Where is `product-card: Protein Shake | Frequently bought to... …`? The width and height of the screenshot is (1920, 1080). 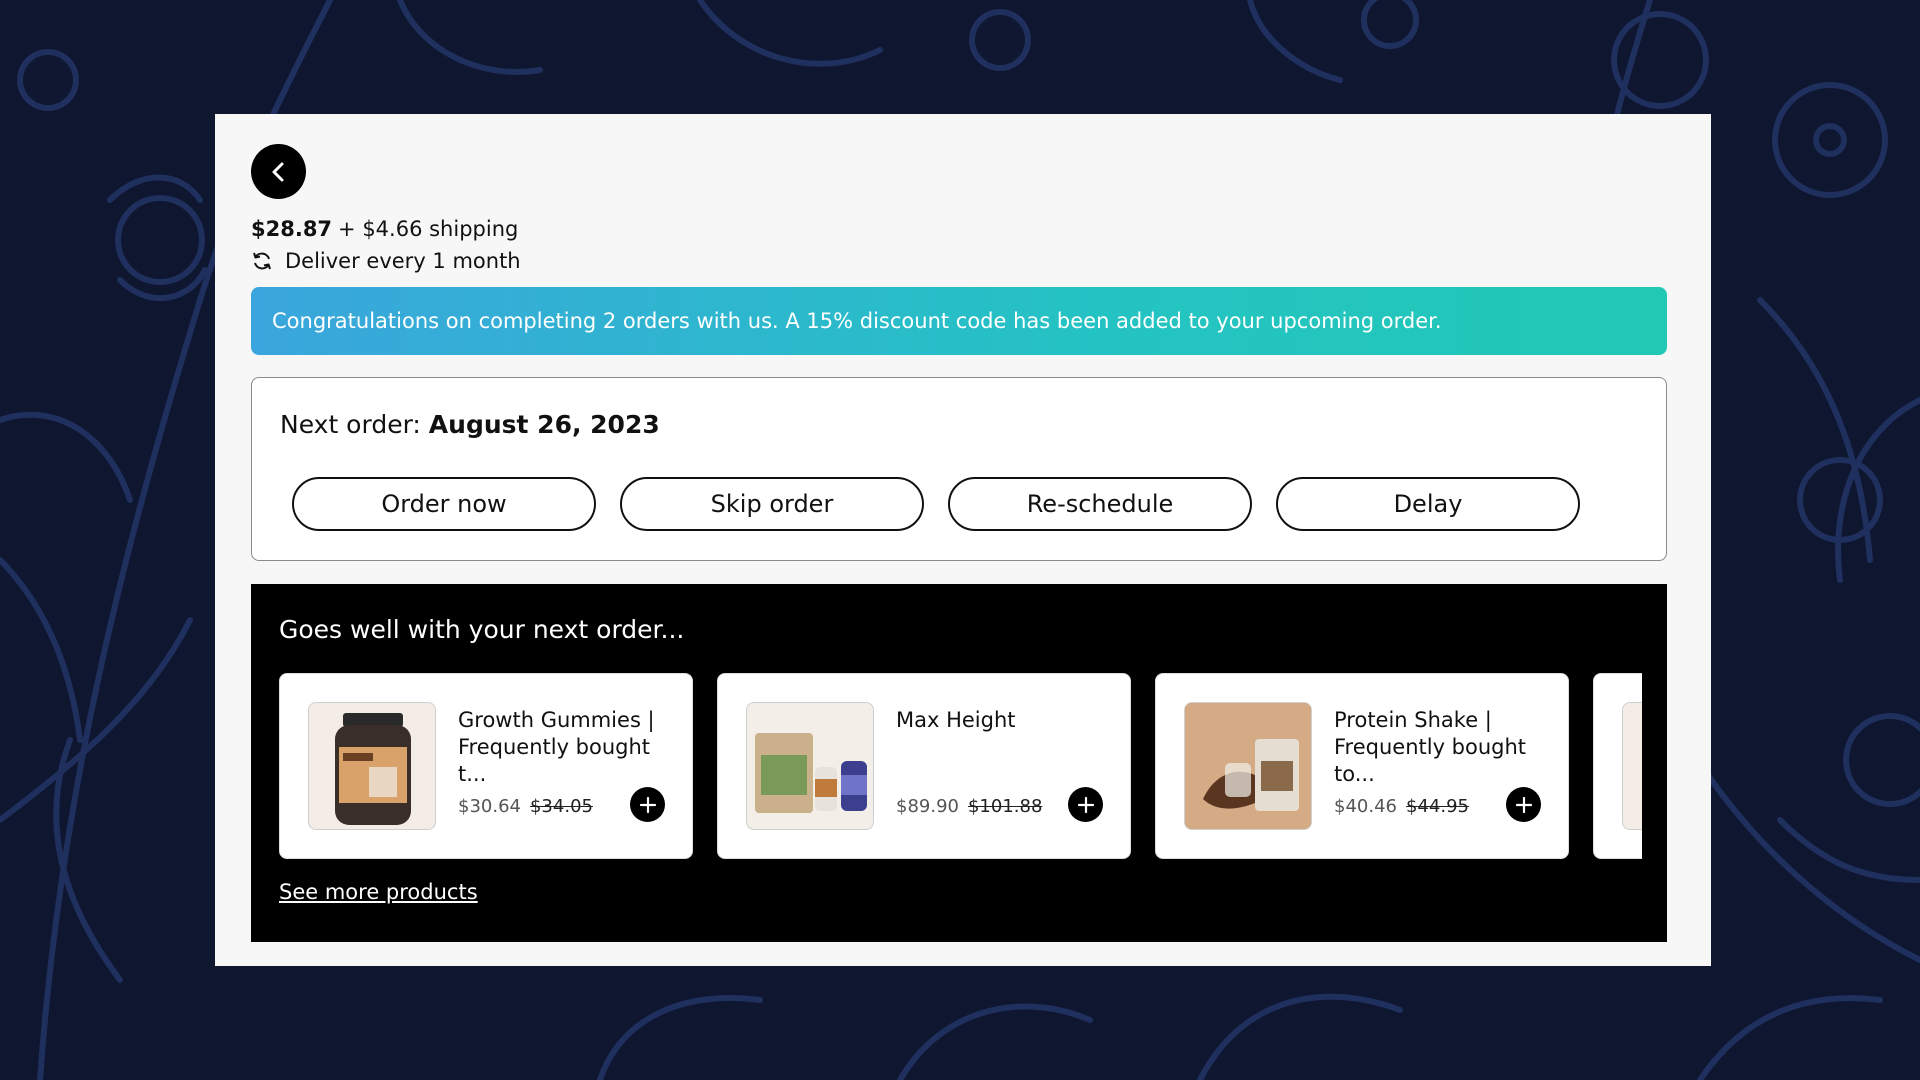 product-card: Protein Shake | Frequently bought to... … is located at coordinates (1362, 766).